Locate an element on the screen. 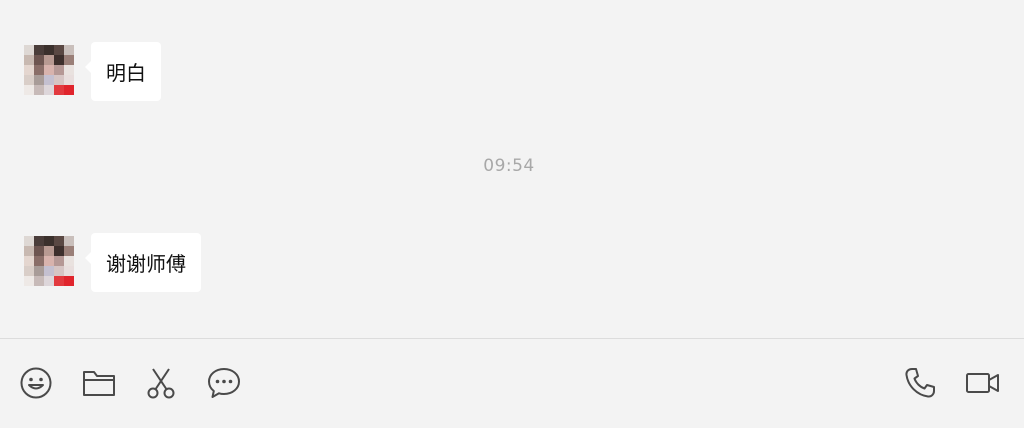 The width and height of the screenshot is (1024, 428). chat-history-button is located at coordinates (224, 383).